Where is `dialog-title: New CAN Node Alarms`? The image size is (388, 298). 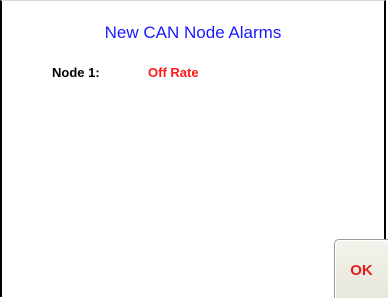
dialog-title: New CAN Node Alarms is located at coordinates (193, 32).